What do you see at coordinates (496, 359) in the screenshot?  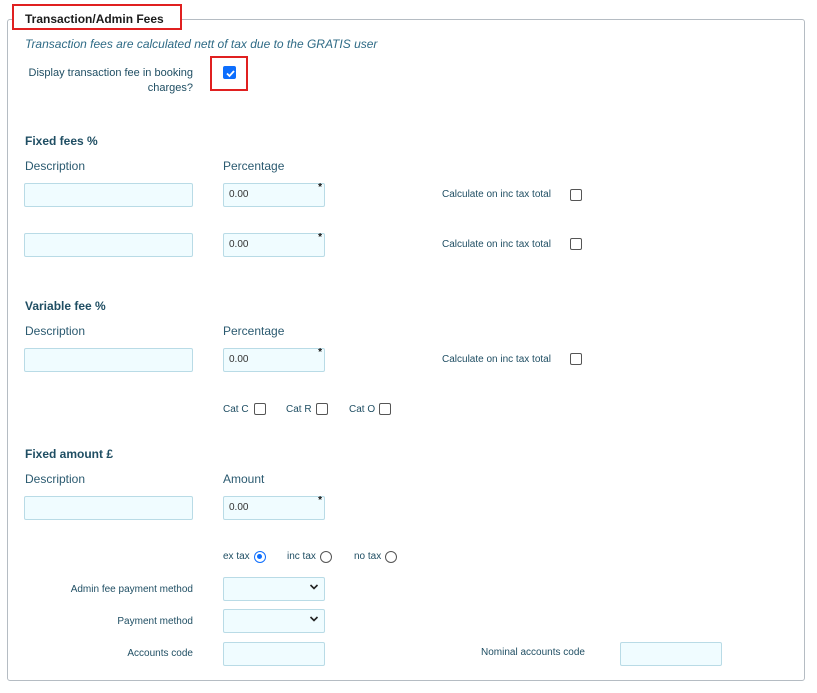 I see `variable-fee-inc-tax-label: Calculate on inc tax total` at bounding box center [496, 359].